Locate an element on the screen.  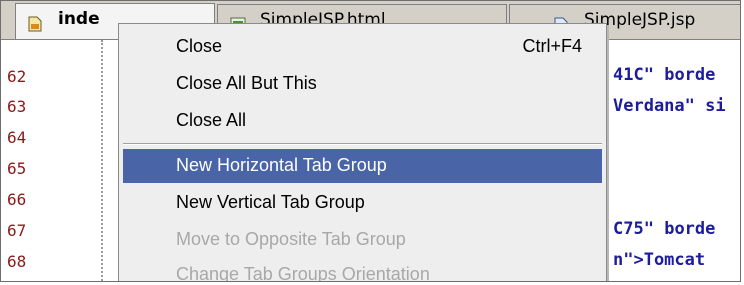
line-number: 64 is located at coordinates (17, 137).